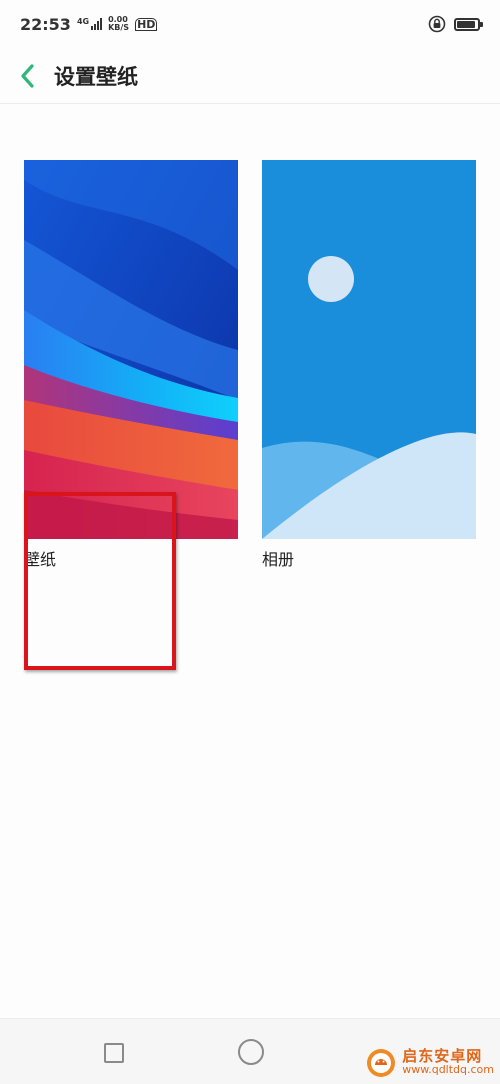  I want to click on wallpaper-preview-image, so click(131, 349).